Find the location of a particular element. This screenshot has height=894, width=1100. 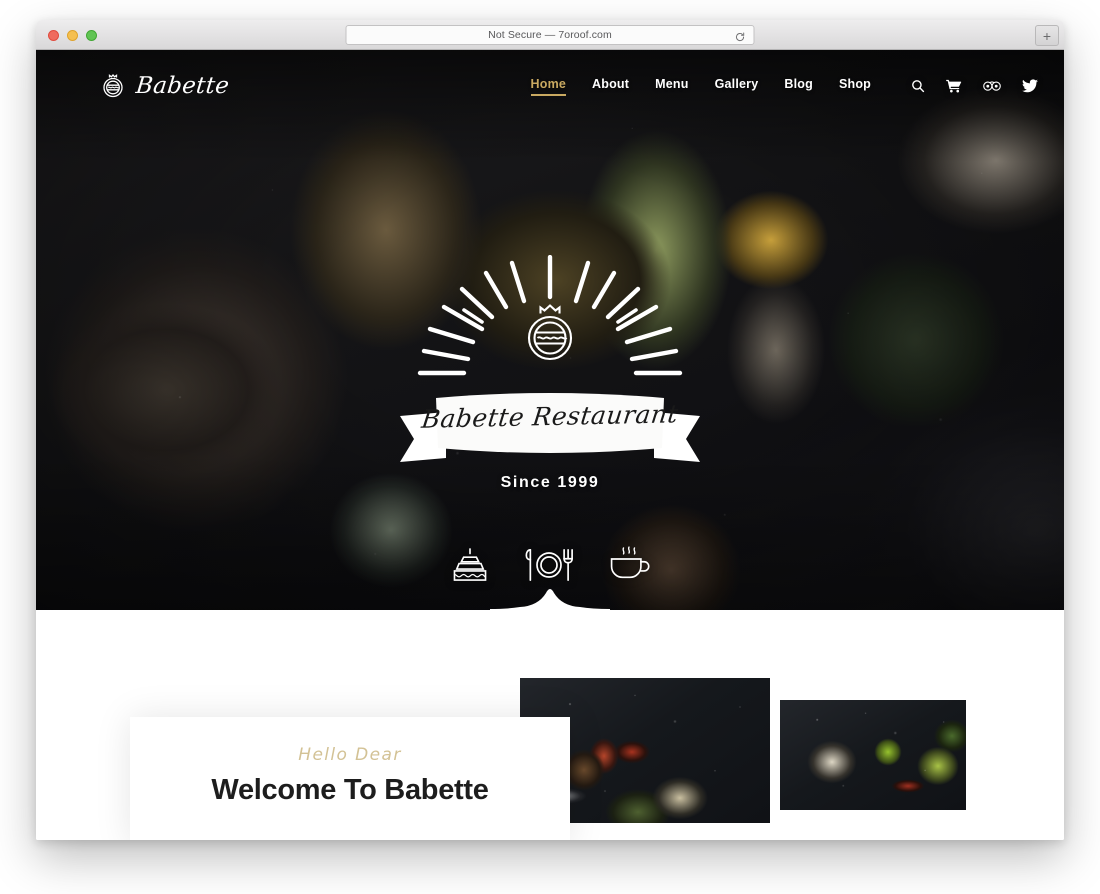

nav-item-home: Home is located at coordinates (548, 86).